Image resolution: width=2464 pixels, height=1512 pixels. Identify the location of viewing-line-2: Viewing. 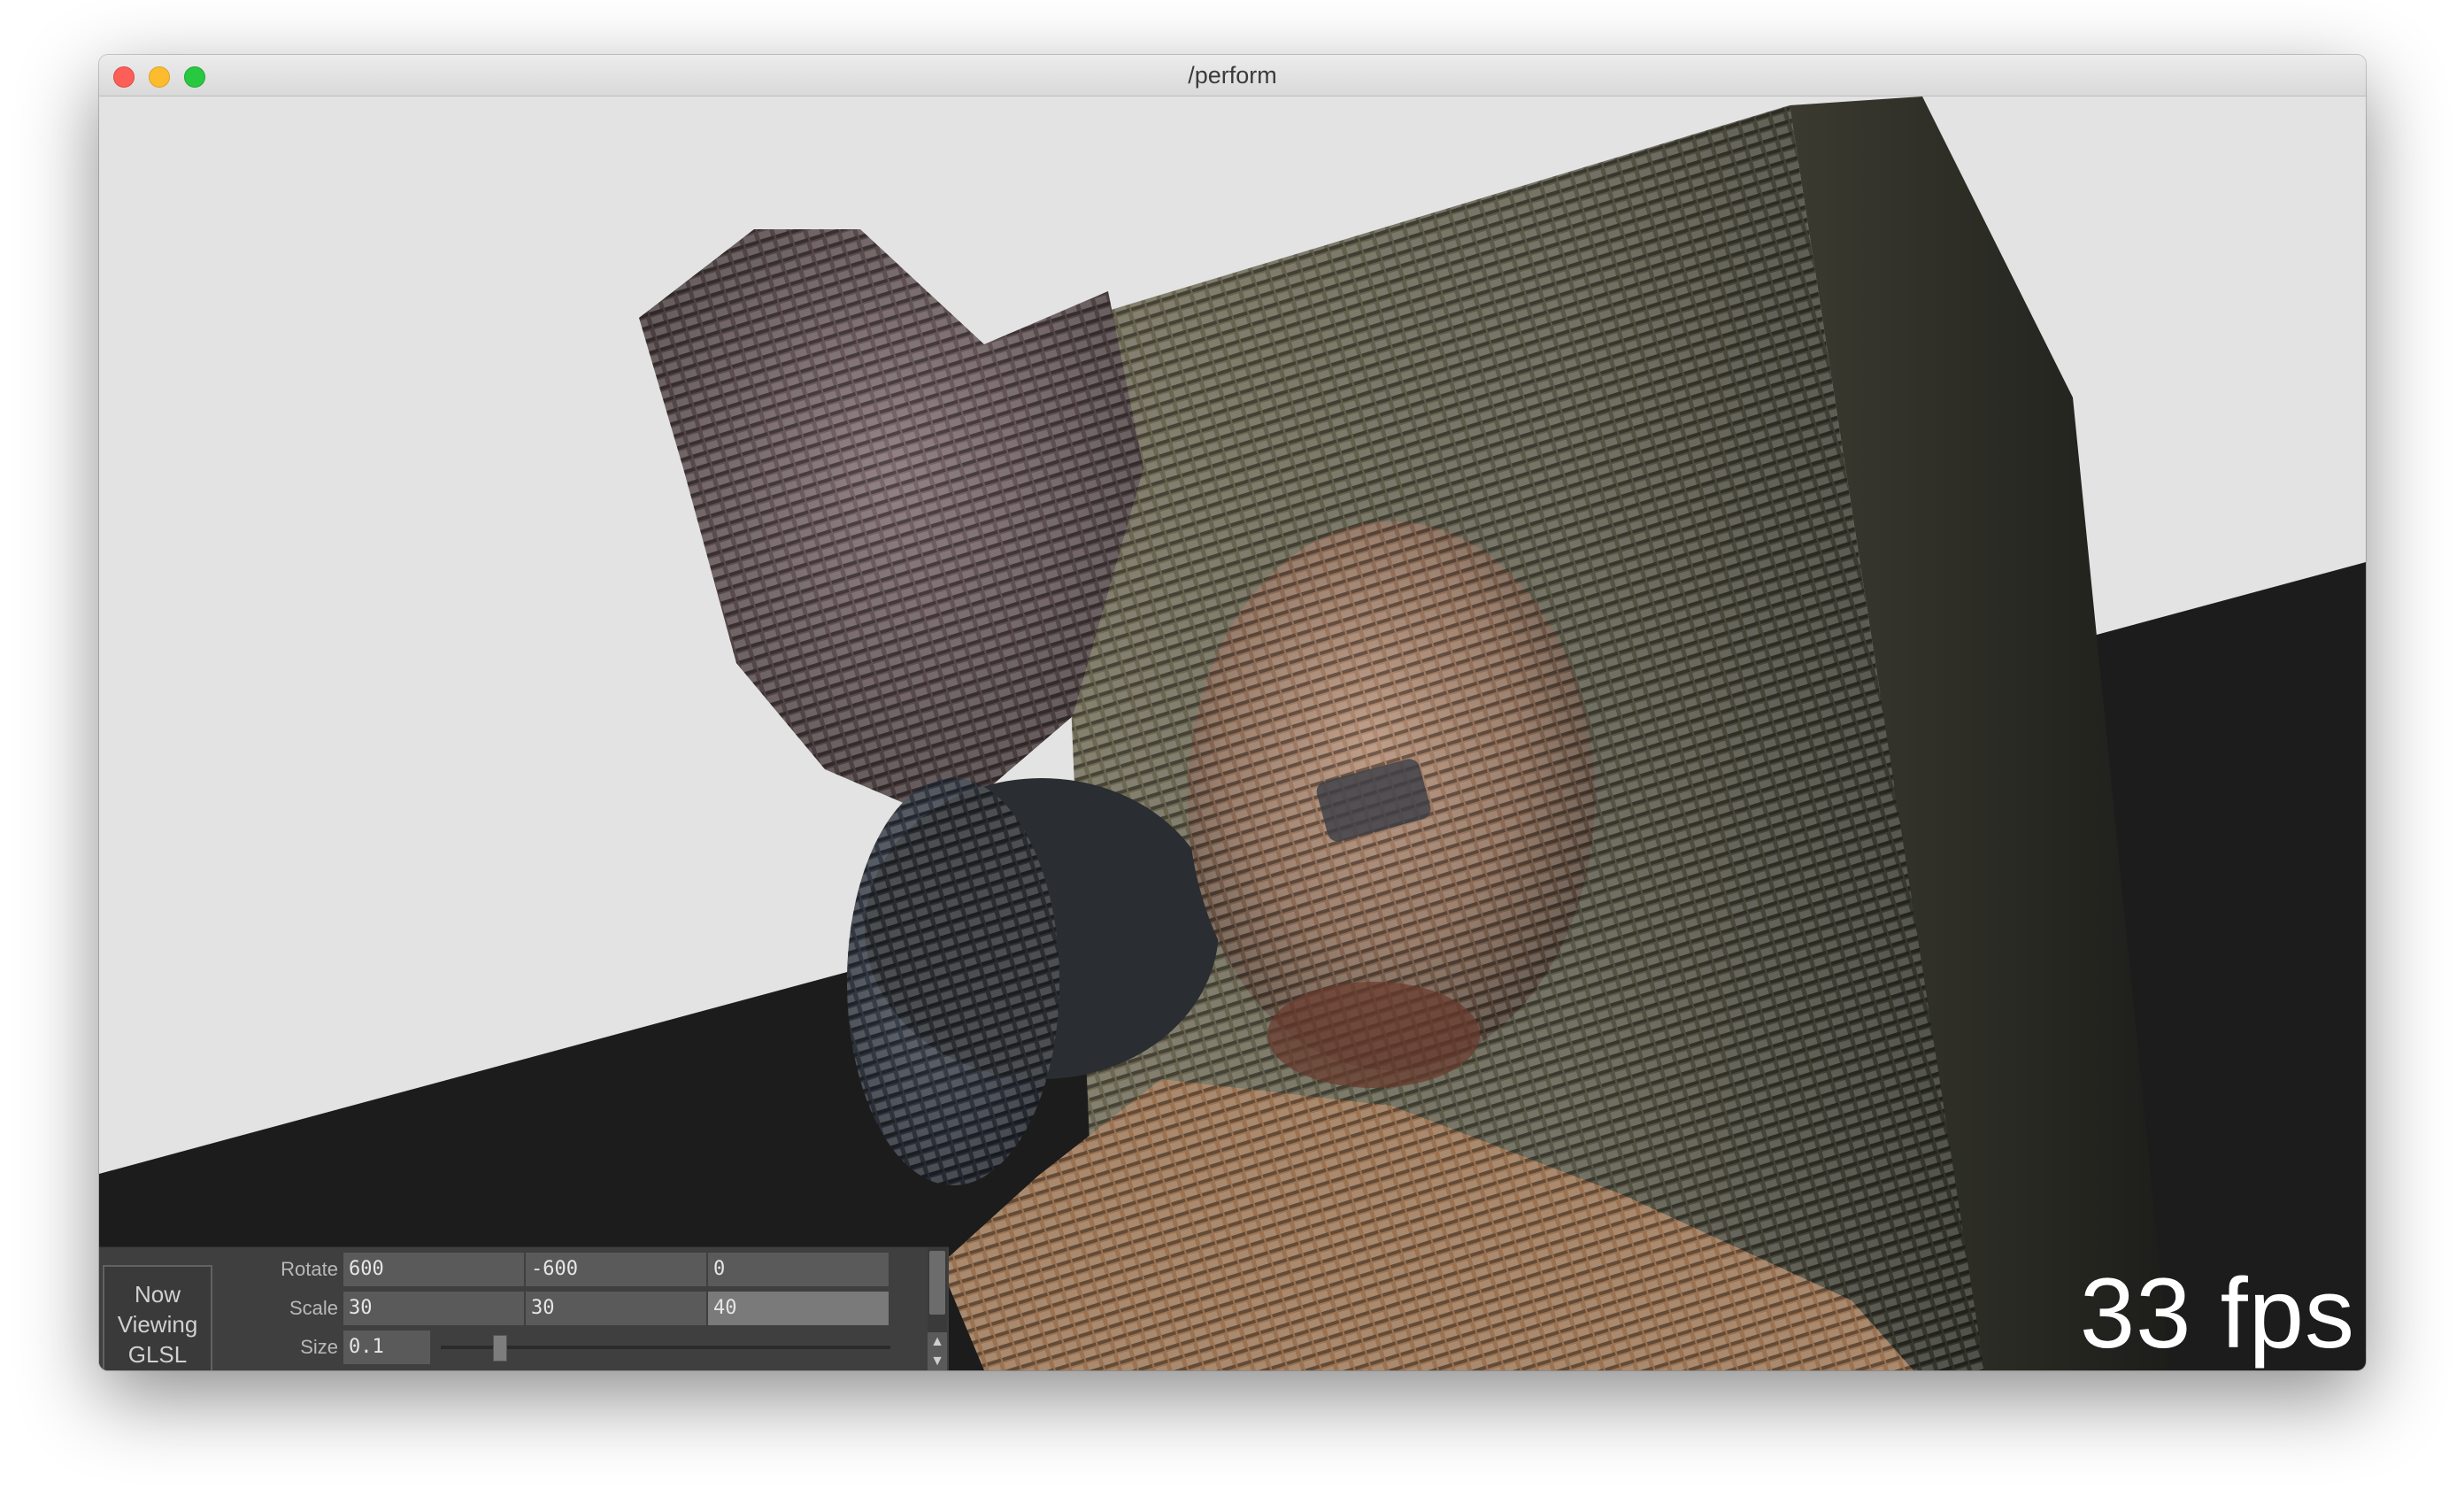
(158, 1324).